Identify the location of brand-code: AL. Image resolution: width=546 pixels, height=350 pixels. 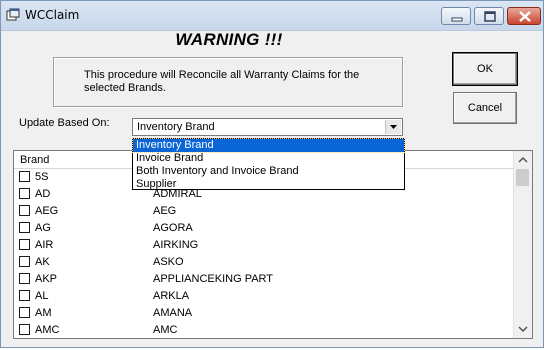
(42, 296).